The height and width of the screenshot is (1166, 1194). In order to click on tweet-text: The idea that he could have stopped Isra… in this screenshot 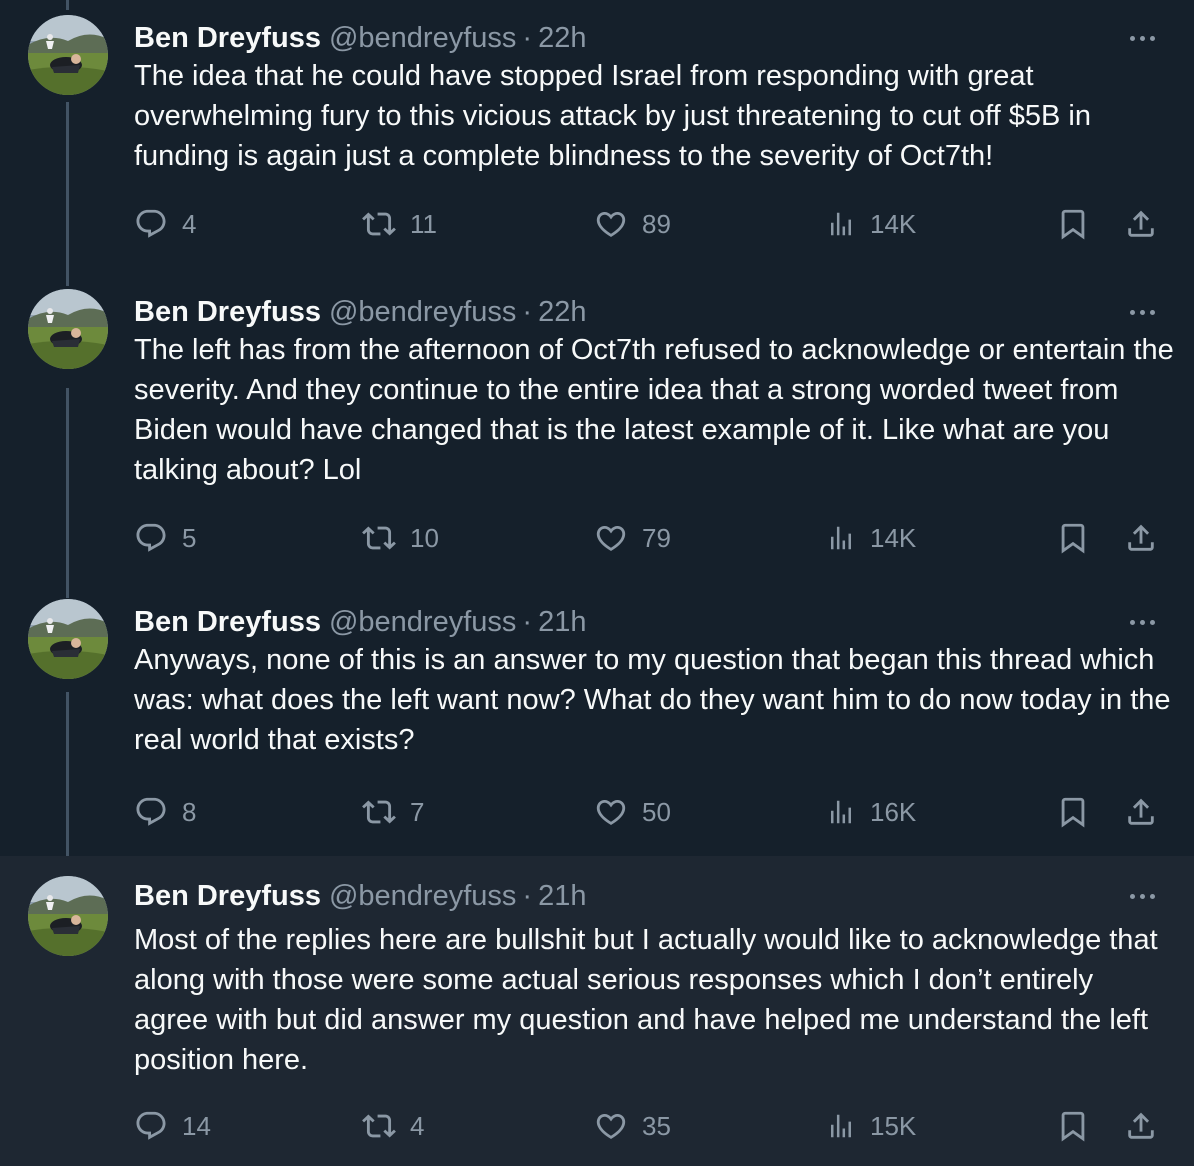, I will do `click(612, 116)`.